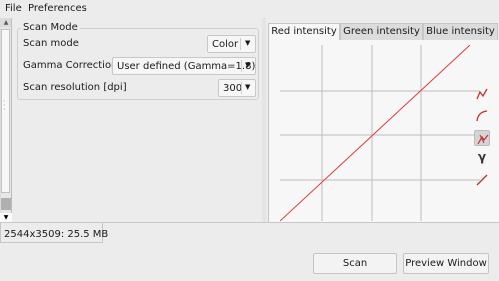 Image resolution: width=499 pixels, height=281 pixels. I want to click on scan-resolution-label: Scan resolution [dpi], so click(75, 87).